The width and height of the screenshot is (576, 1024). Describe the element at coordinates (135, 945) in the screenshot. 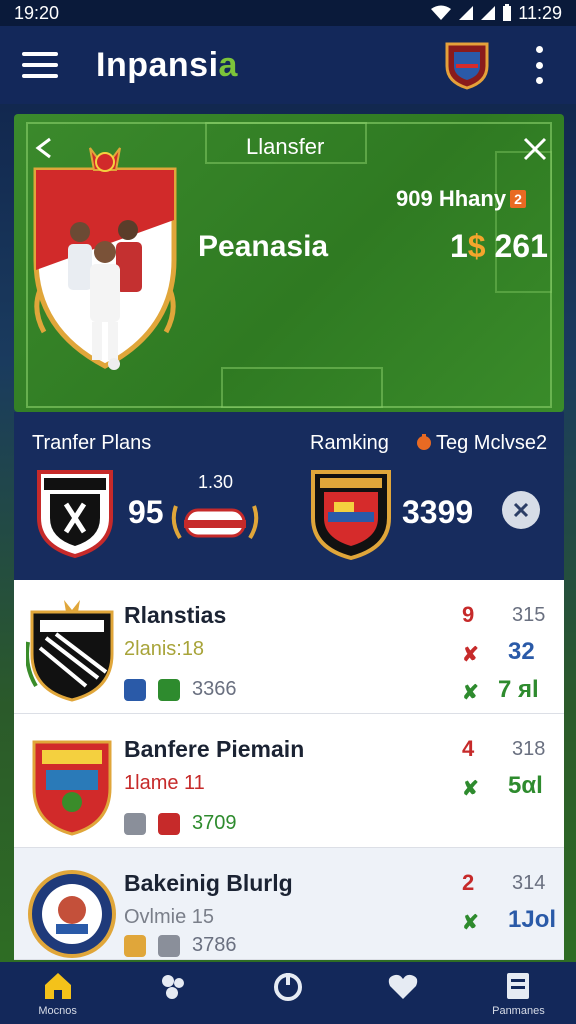

I see `crown-icon` at that location.